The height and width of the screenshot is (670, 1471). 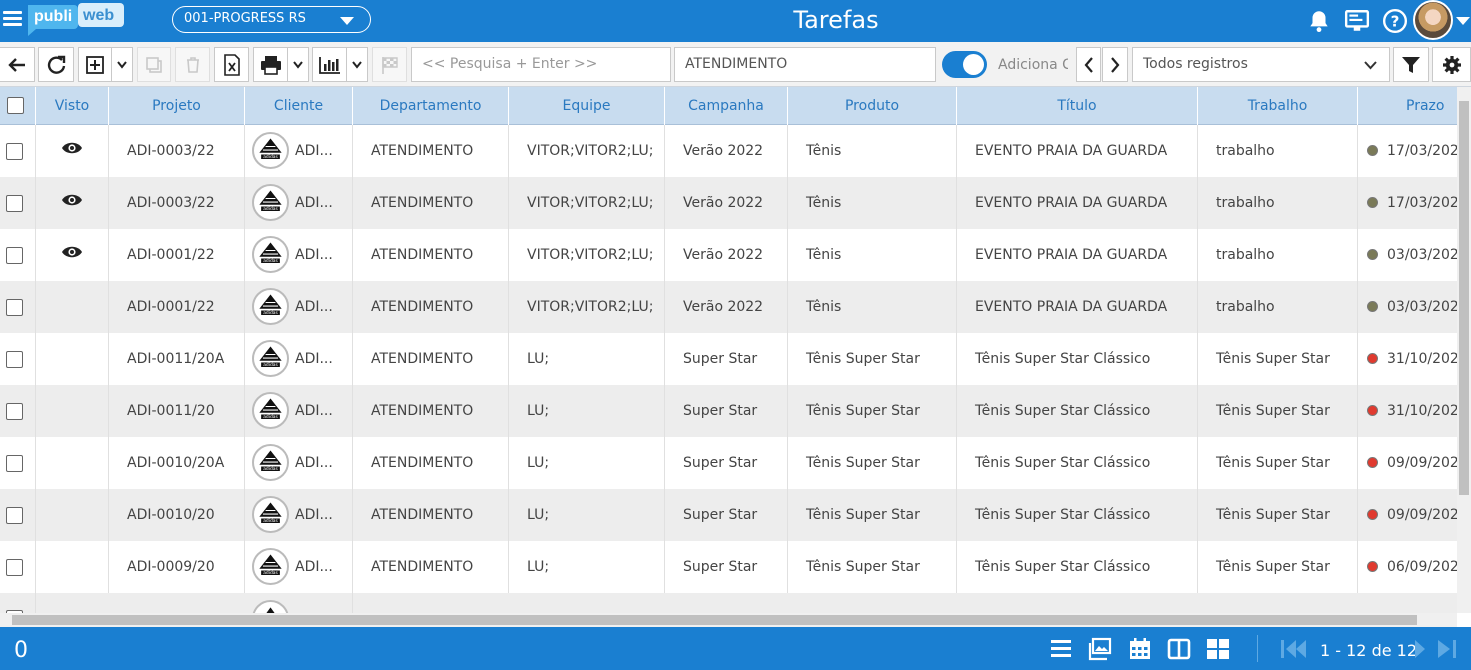 What do you see at coordinates (1319, 21) in the screenshot?
I see `bell-icon` at bounding box center [1319, 21].